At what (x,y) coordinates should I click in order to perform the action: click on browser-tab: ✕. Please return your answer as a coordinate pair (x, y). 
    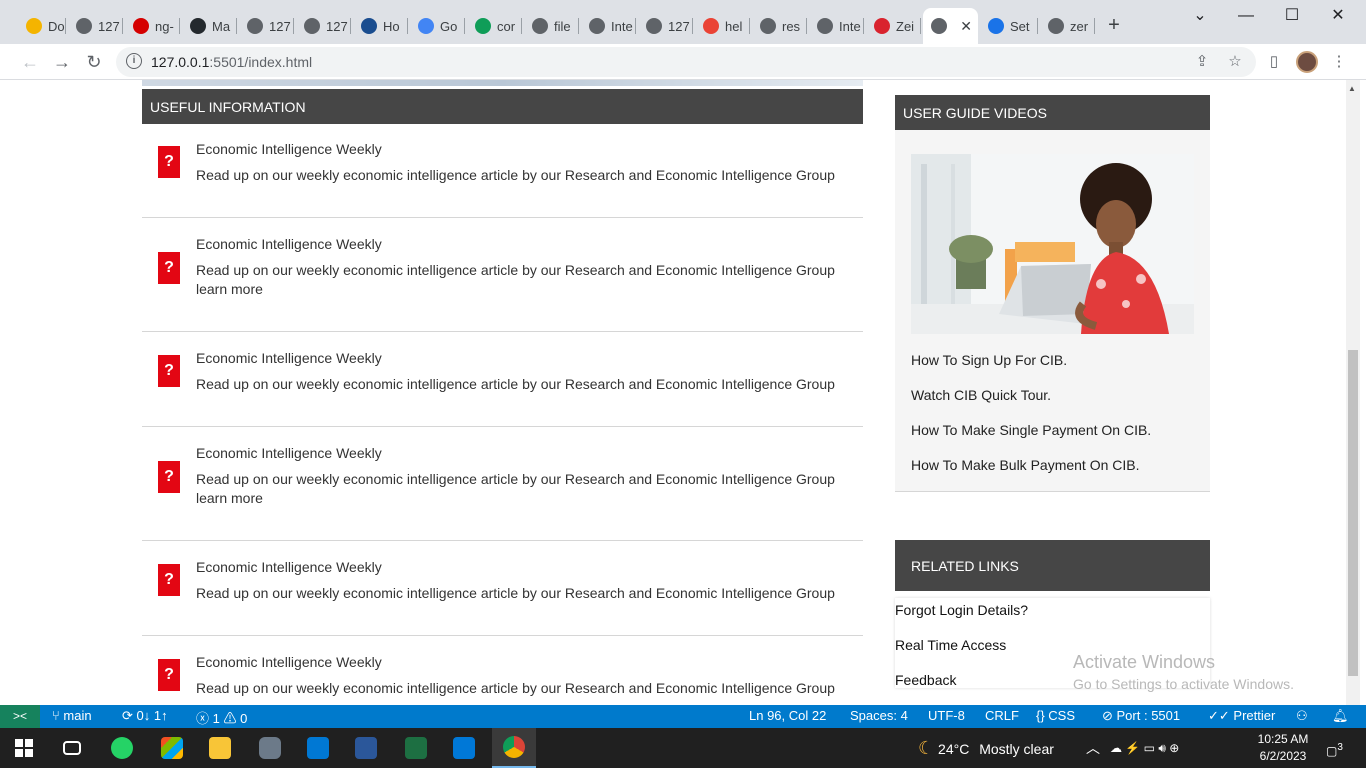
    Looking at the image, I should click on (950, 26).